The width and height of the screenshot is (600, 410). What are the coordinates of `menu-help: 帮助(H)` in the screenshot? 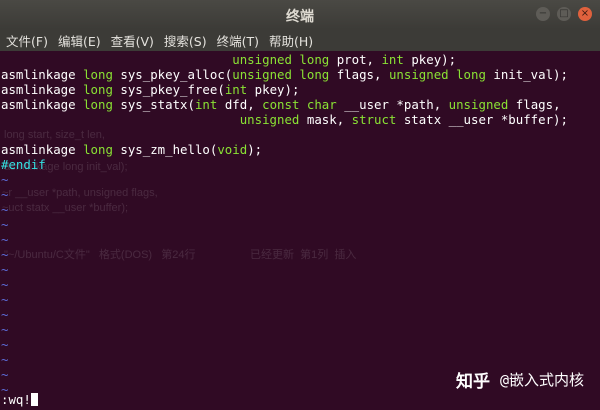 It's located at (291, 40).